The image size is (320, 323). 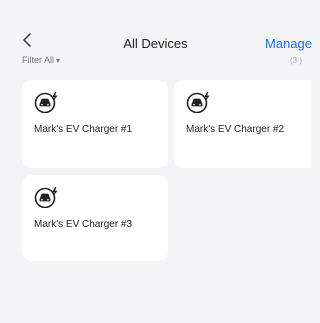 I want to click on device-card-3: Mark's EV Charger #3, so click(x=95, y=218).